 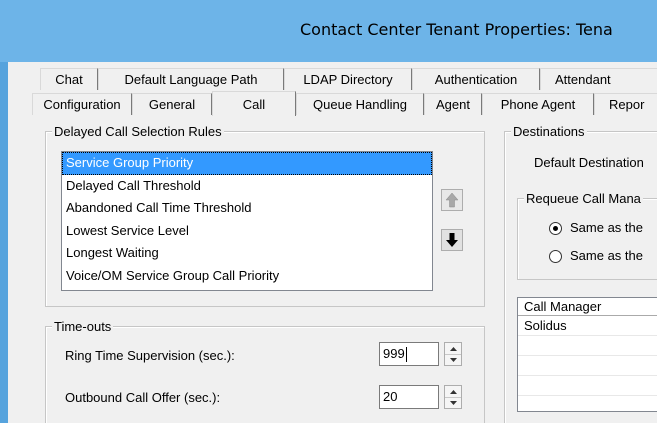 What do you see at coordinates (247, 231) in the screenshot?
I see `list-item: Lowest Service Level` at bounding box center [247, 231].